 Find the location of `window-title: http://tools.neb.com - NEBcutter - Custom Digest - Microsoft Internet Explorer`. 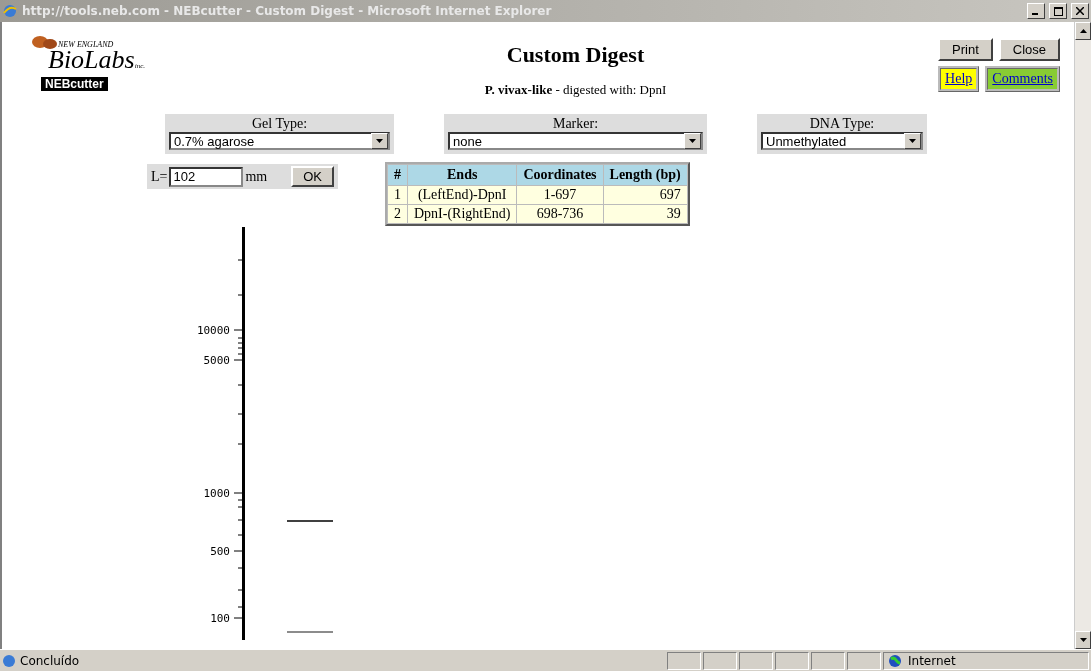

window-title: http://tools.neb.com - NEBcutter - Custom Digest - Microsoft Internet Explorer is located at coordinates (287, 11).